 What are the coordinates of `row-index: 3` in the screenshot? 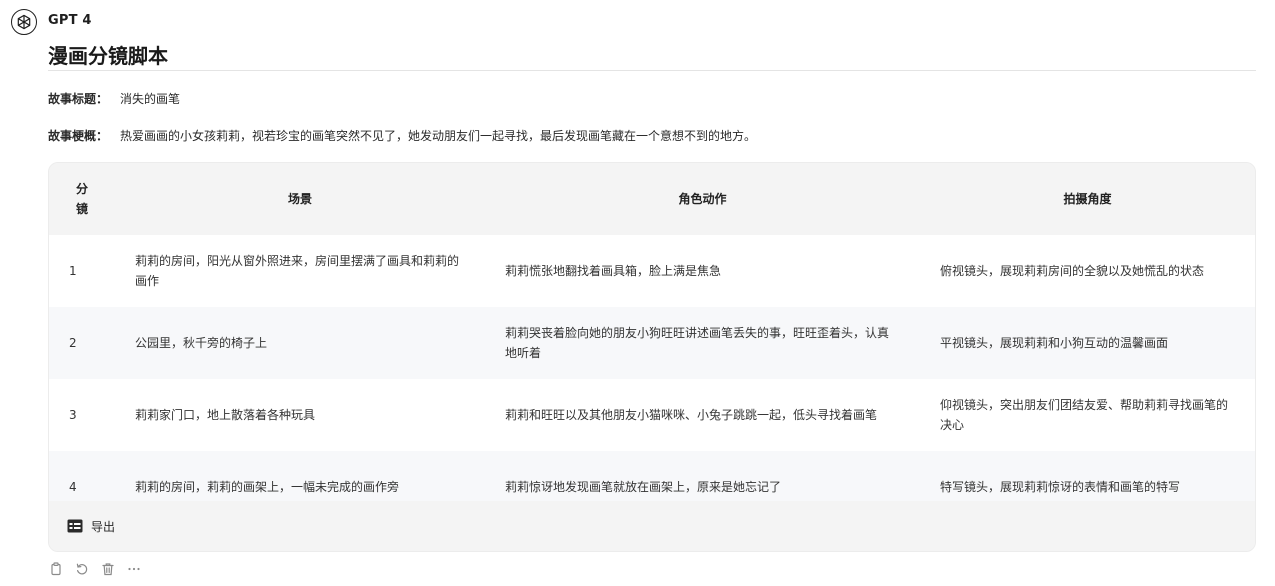 It's located at (73, 415).